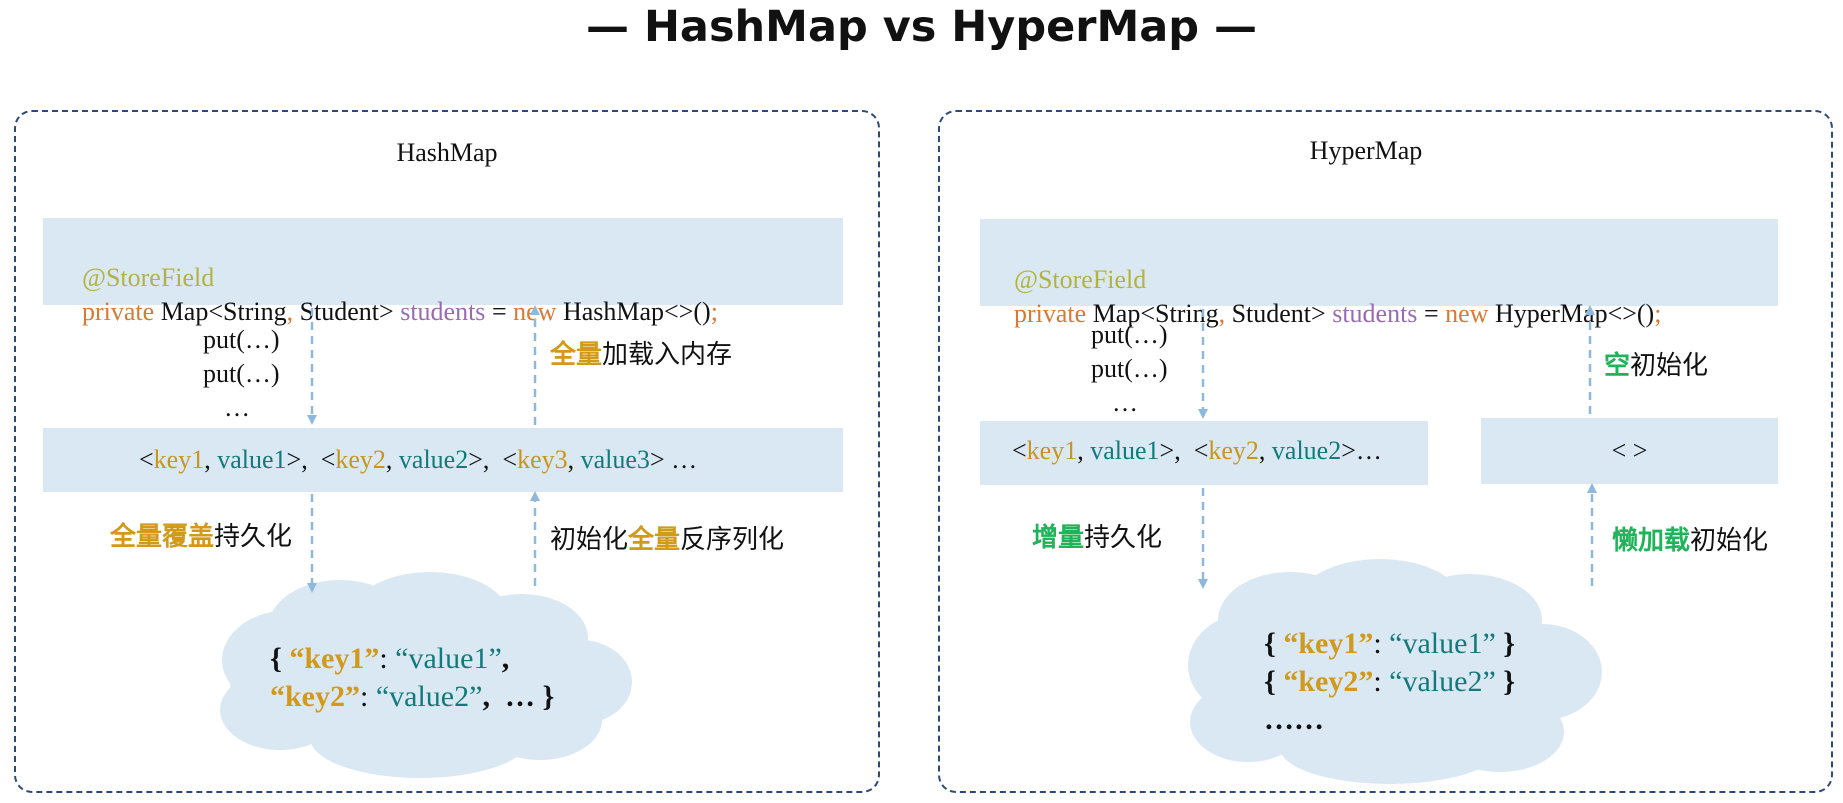  I want to click on brace: , … }, so click(518, 696).